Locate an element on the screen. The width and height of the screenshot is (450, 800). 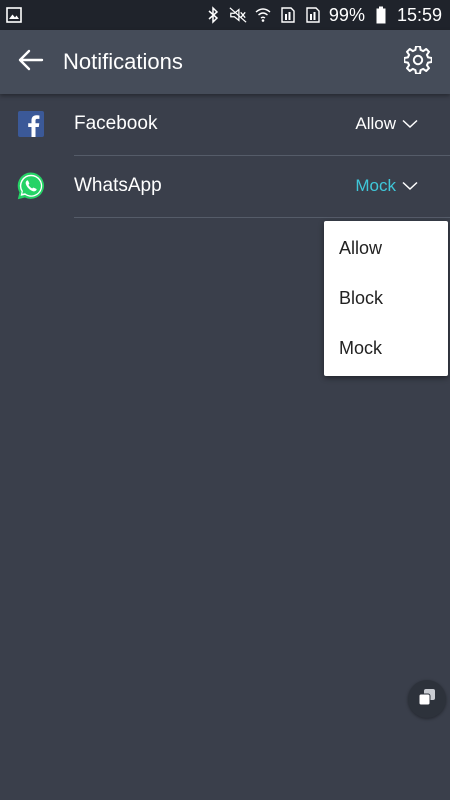
permission-value: Mock is located at coordinates (375, 185).